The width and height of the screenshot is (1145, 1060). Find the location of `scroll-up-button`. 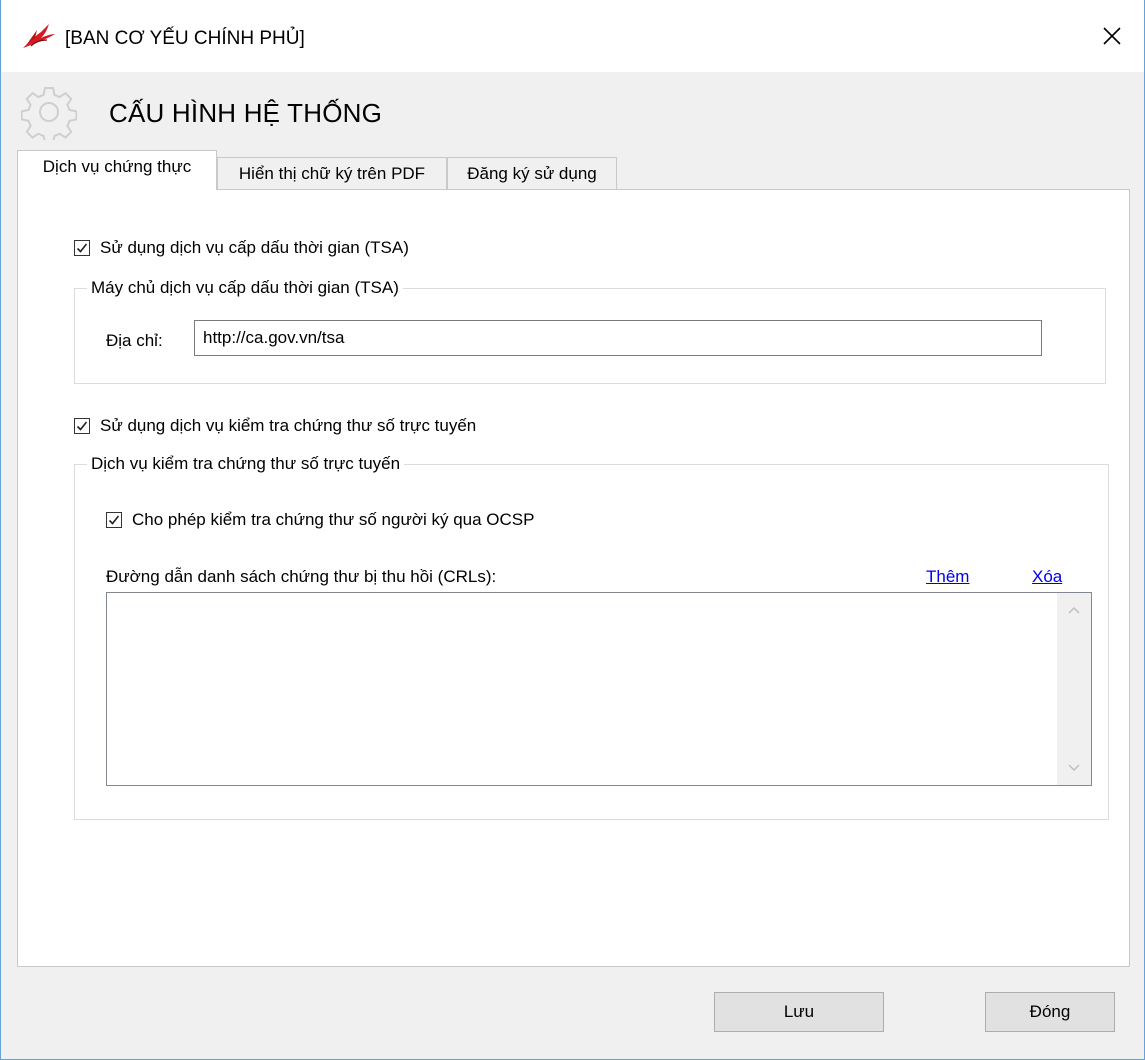

scroll-up-button is located at coordinates (1074, 610).